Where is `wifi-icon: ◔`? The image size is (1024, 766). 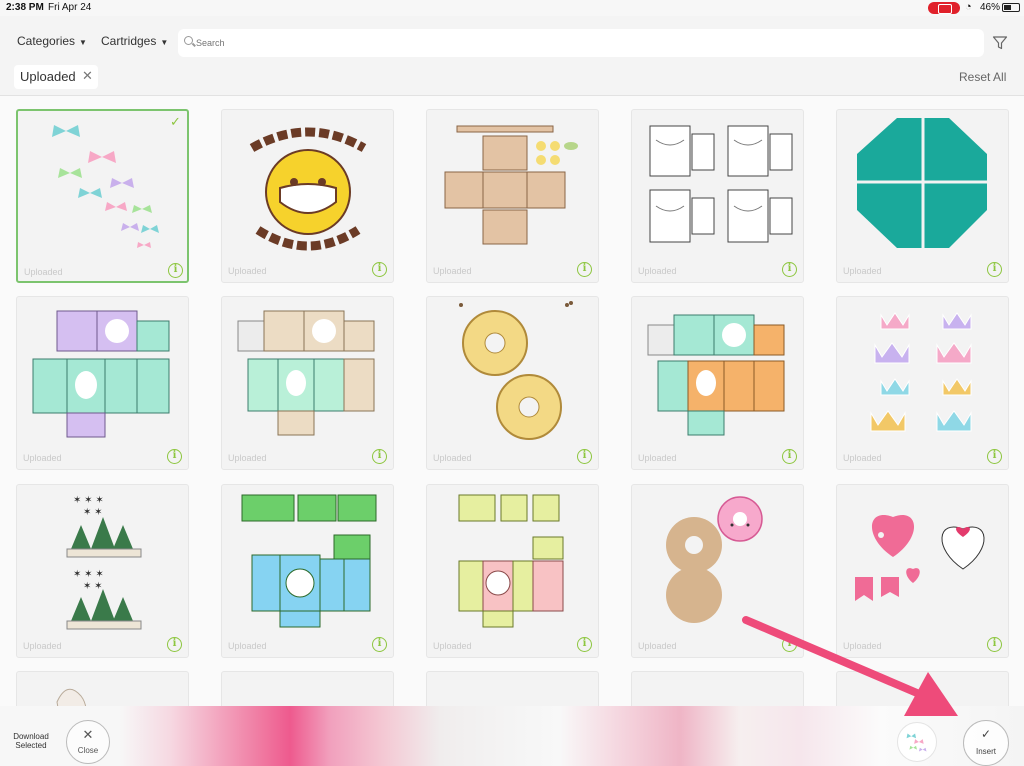
wifi-icon: ◔ is located at coordinates (968, 7).